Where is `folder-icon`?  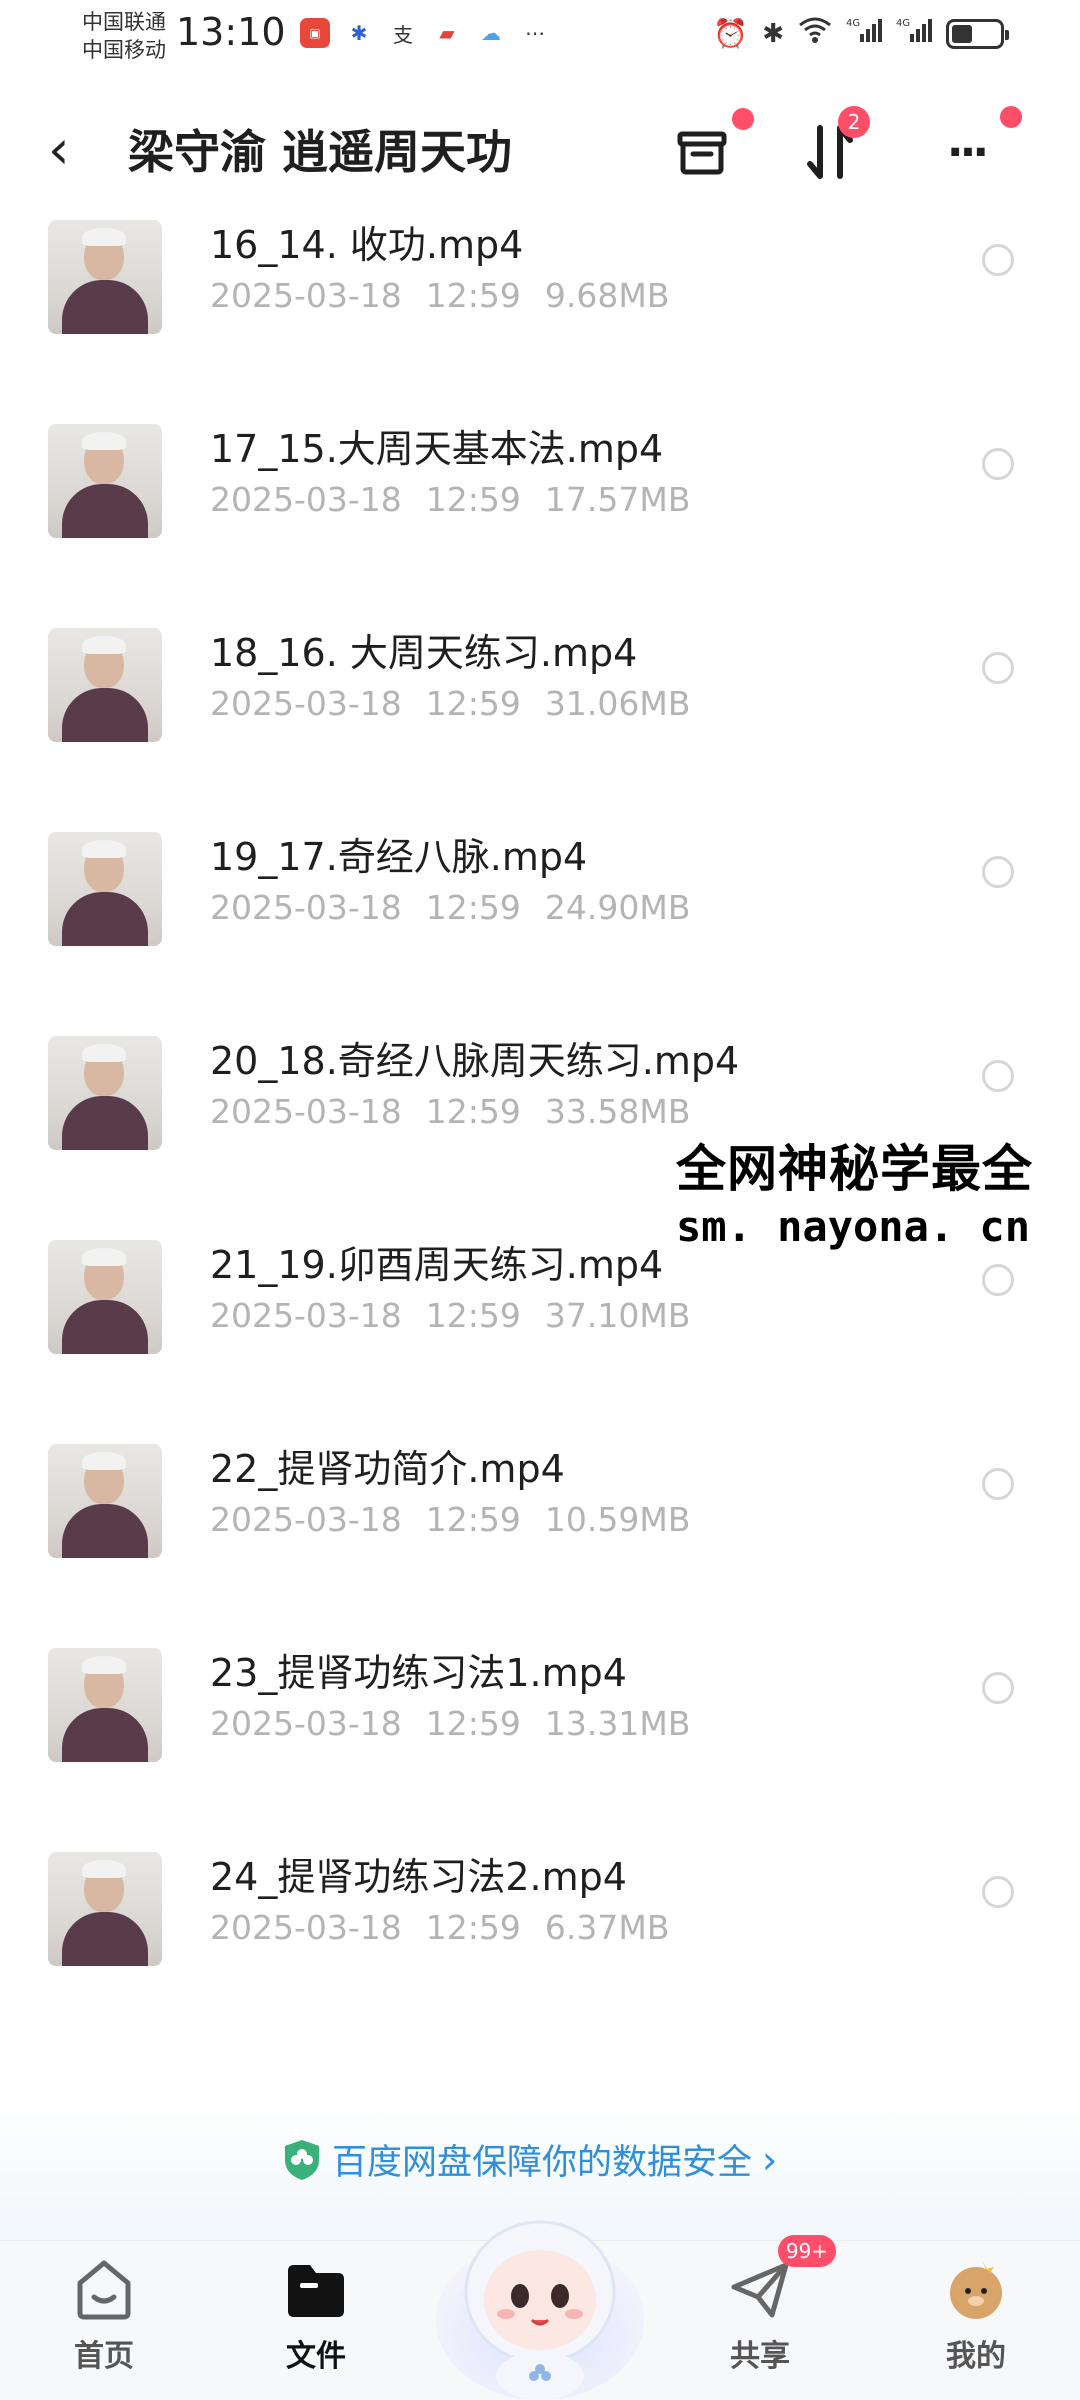
folder-icon is located at coordinates (316, 2289).